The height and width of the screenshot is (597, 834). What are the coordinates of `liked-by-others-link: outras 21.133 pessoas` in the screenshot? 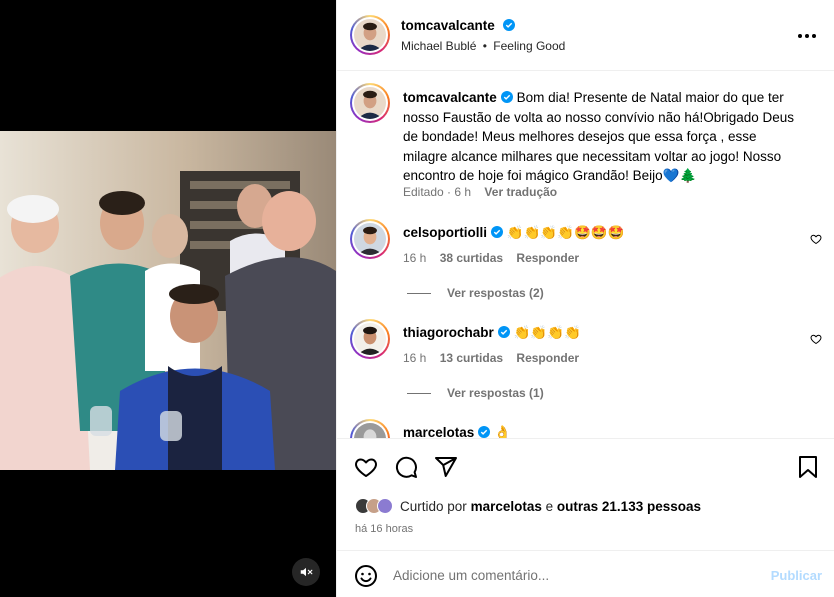 It's located at (629, 506).